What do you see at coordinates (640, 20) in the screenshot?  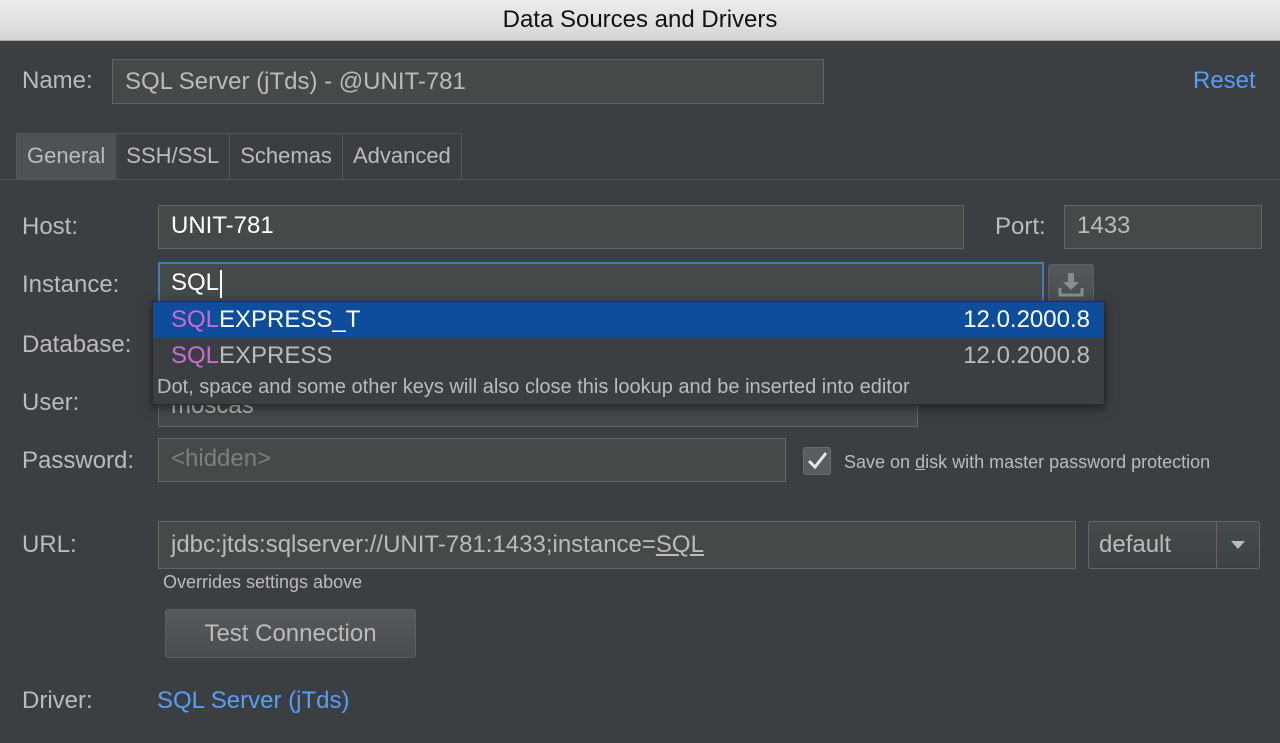 I see `window-title: Data Sources and Drivers` at bounding box center [640, 20].